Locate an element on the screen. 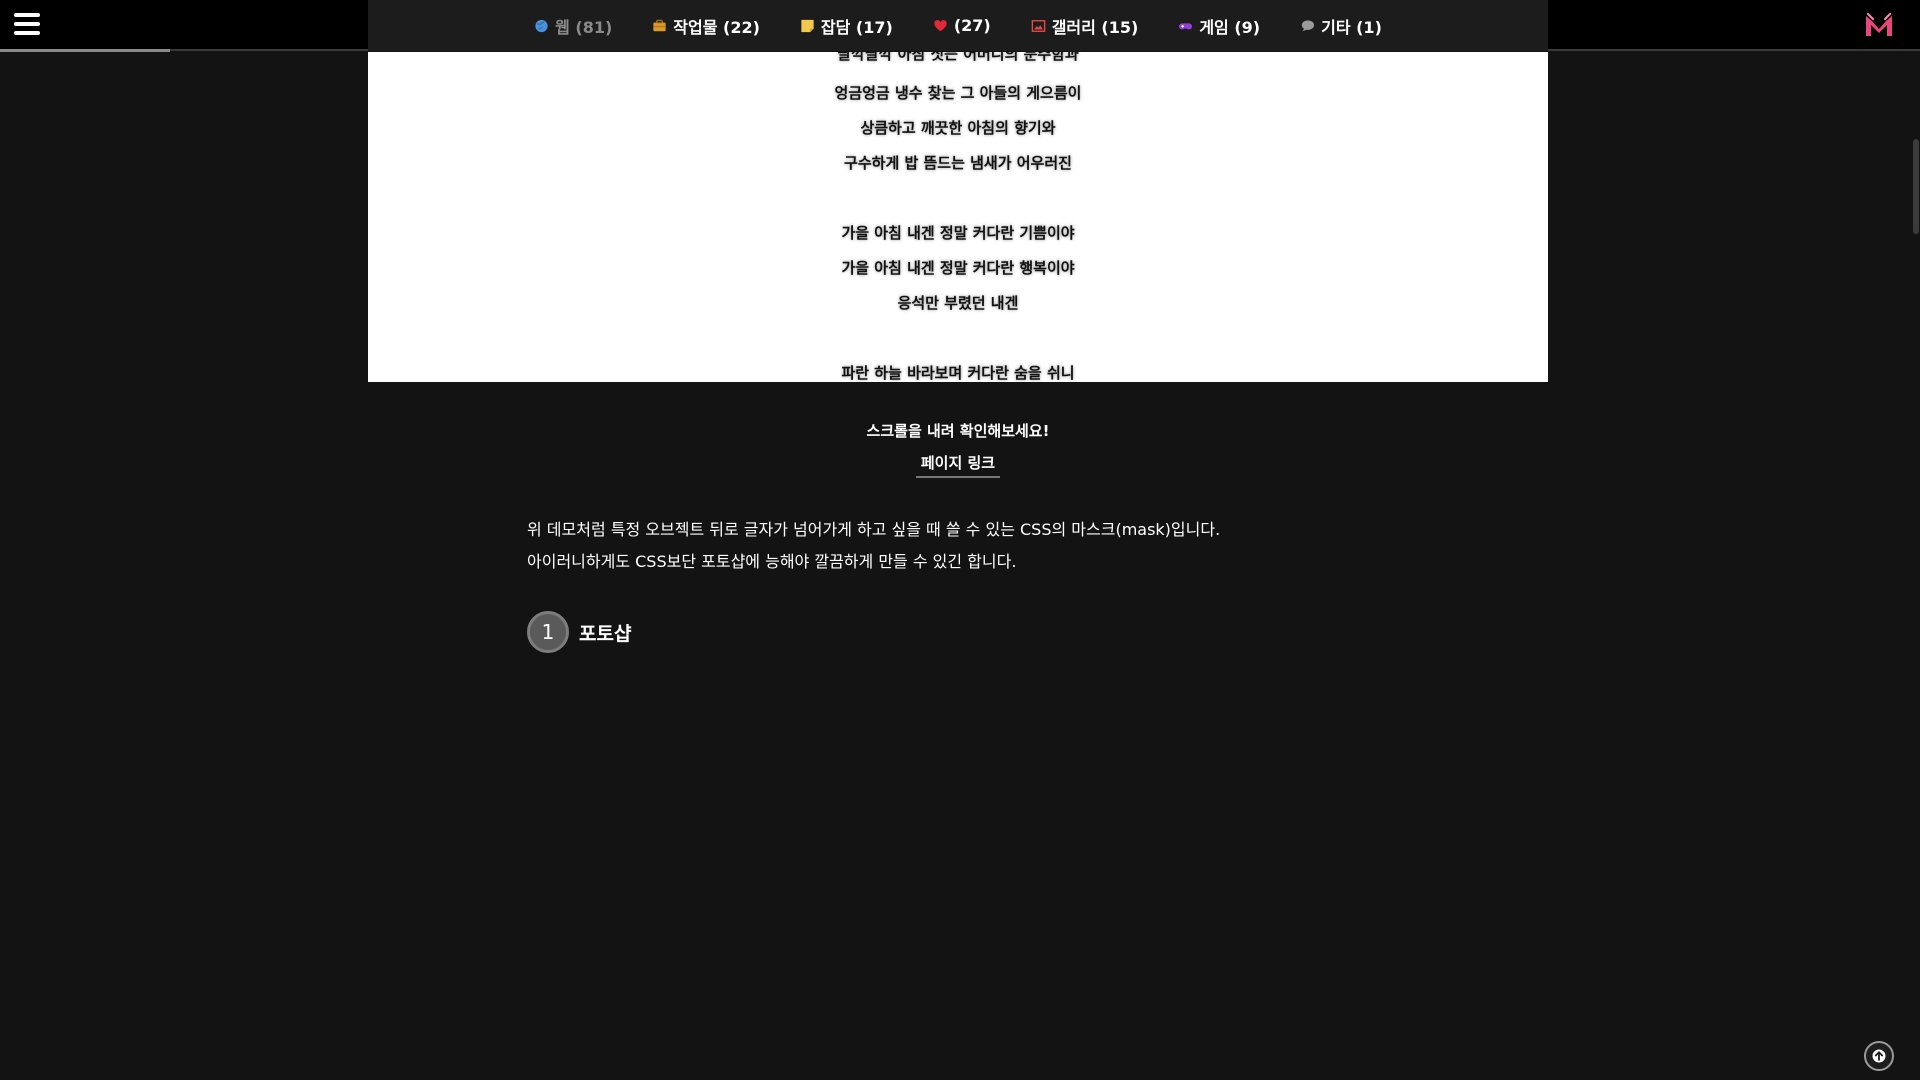 The height and width of the screenshot is (1080, 1920). demo-line: 가을 아침 내겐 정말 커다란 행복이야 is located at coordinates (958, 268).